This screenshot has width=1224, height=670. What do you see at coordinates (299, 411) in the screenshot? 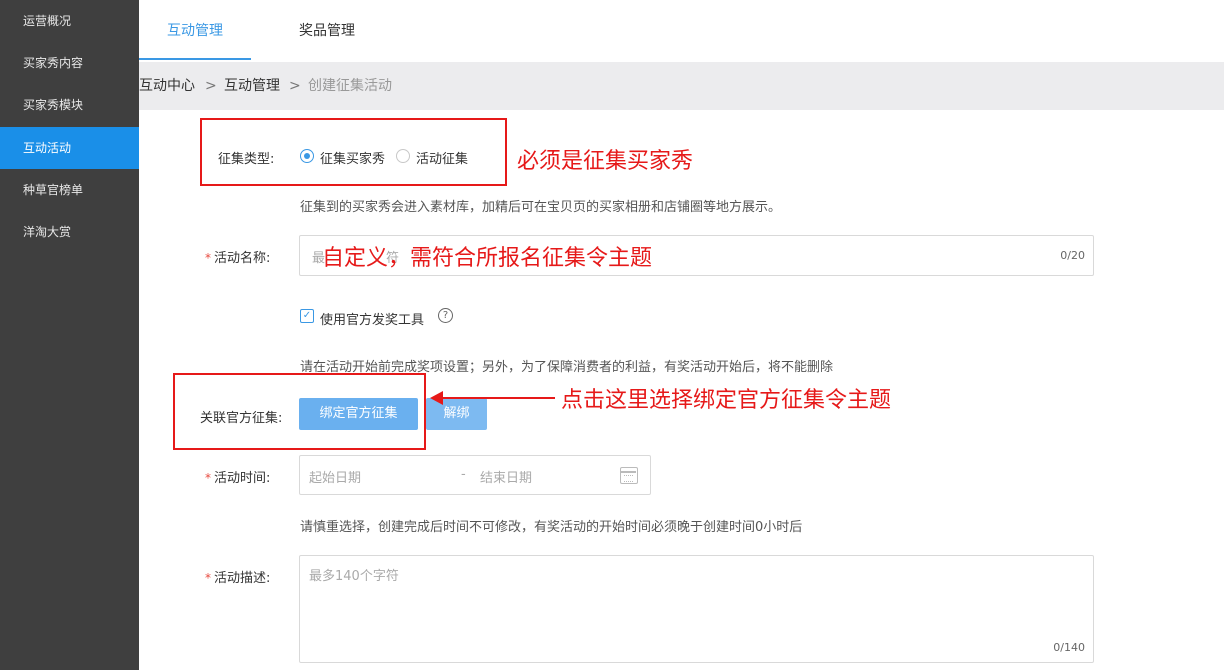
I see `annotation-box-bind` at bounding box center [299, 411].